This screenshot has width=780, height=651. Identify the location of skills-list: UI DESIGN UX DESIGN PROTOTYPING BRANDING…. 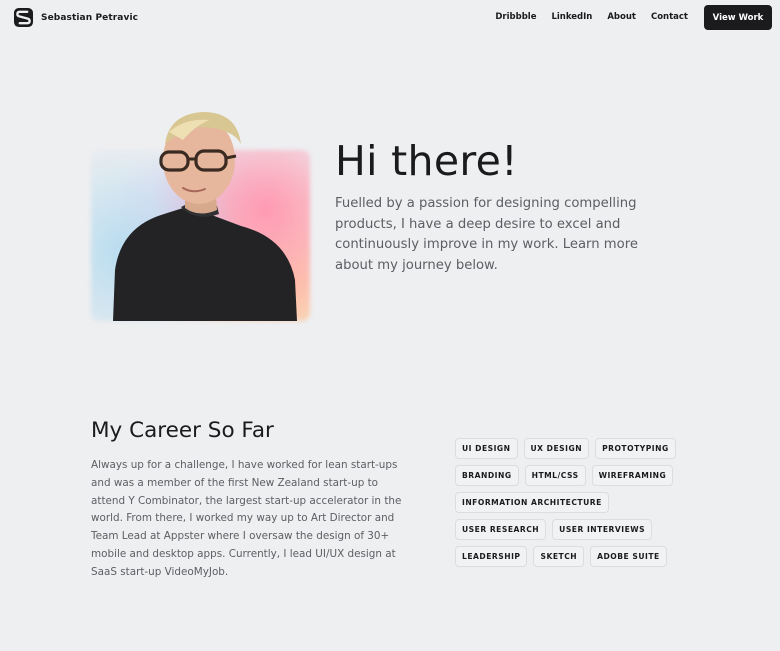
(580, 505).